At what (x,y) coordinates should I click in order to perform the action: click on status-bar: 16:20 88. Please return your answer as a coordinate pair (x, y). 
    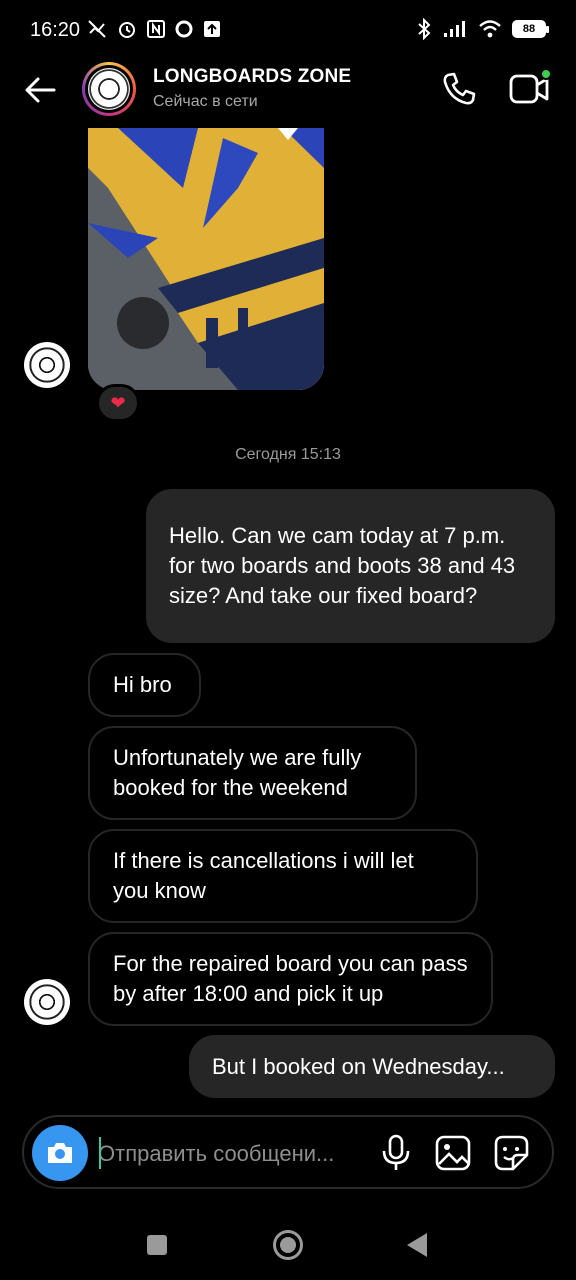
    Looking at the image, I should click on (288, 31).